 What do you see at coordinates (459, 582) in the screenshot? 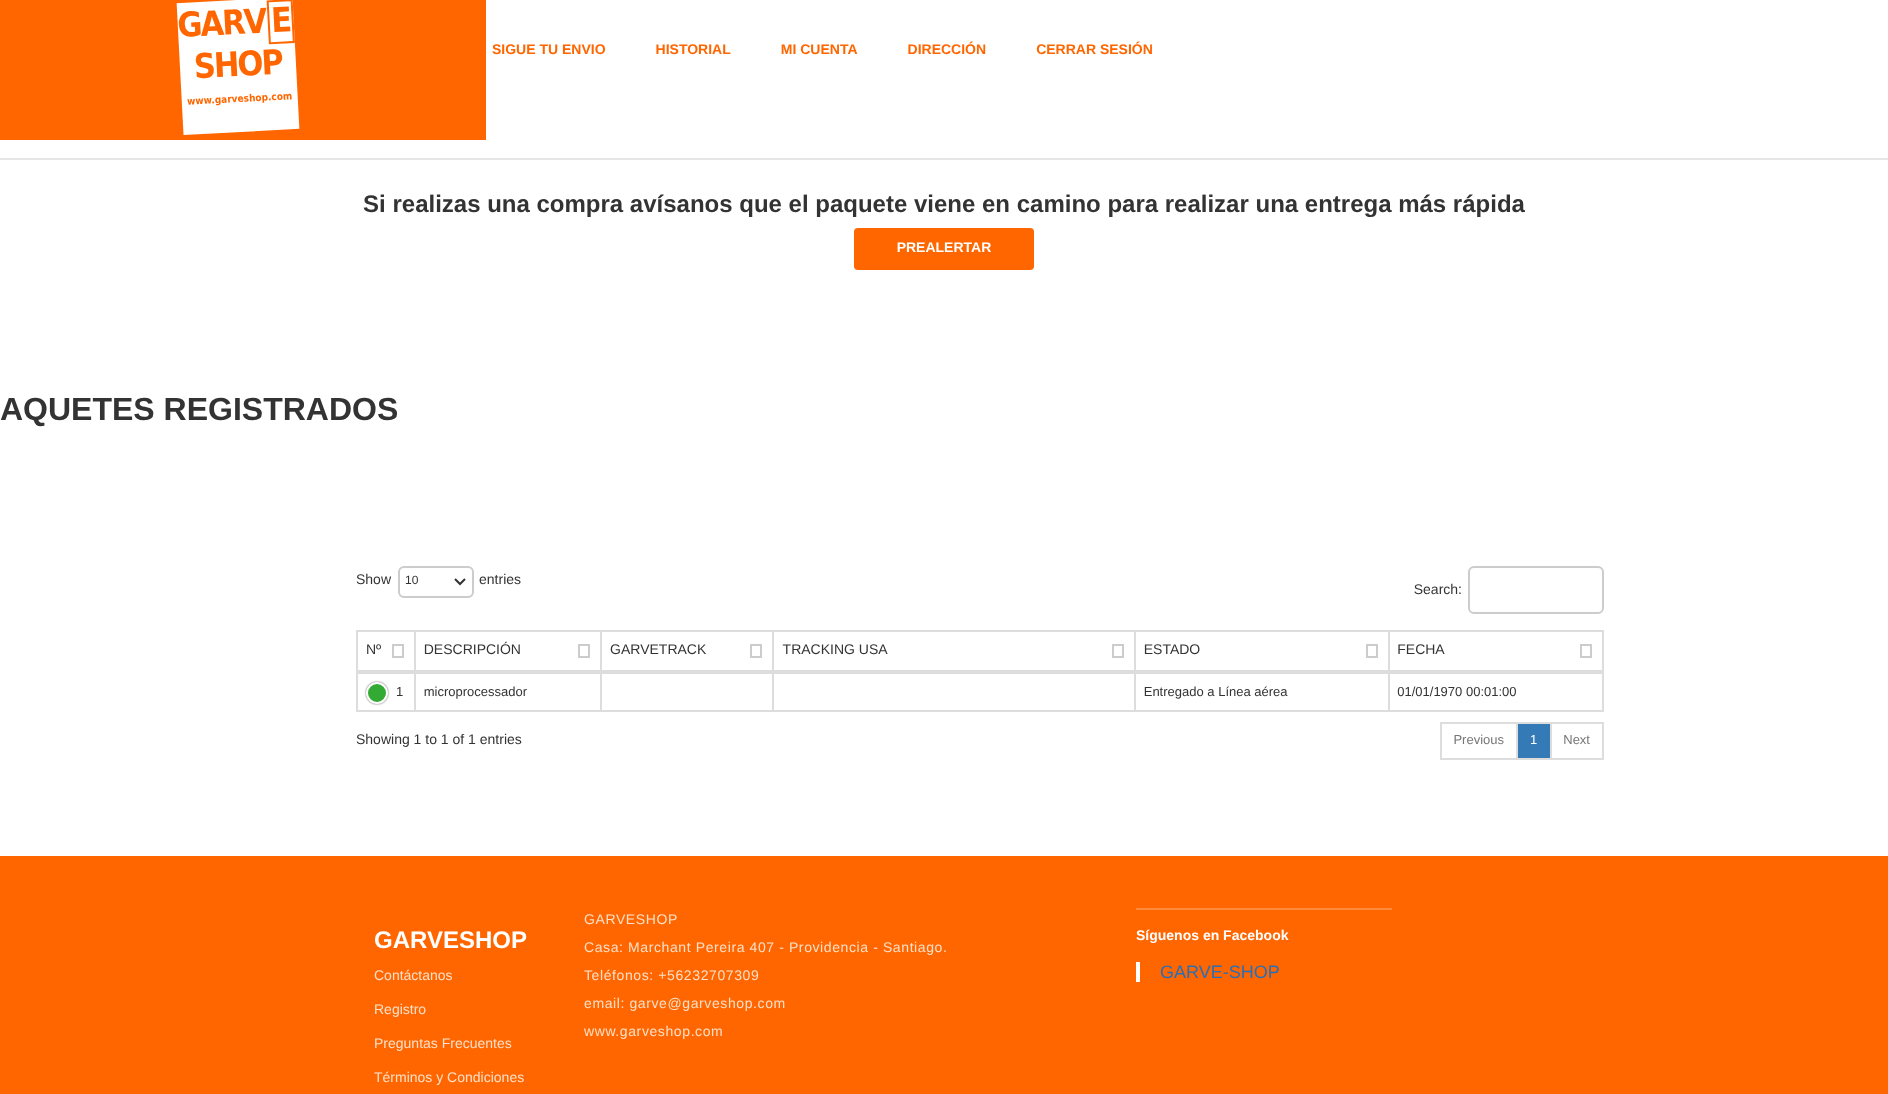
I see `chevron-icon` at bounding box center [459, 582].